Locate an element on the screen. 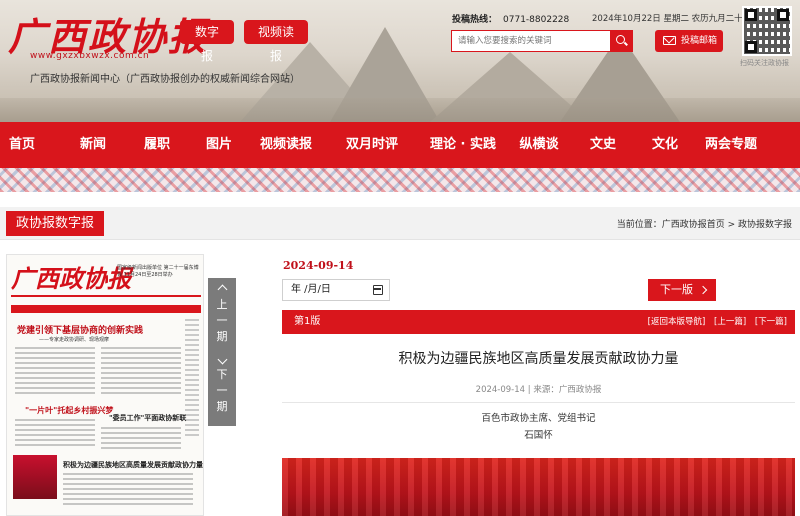 The width and height of the screenshot is (800, 516). edition-bar: 第1版 [返回本版导航] [上一篇] [下一篇] is located at coordinates (538, 322).